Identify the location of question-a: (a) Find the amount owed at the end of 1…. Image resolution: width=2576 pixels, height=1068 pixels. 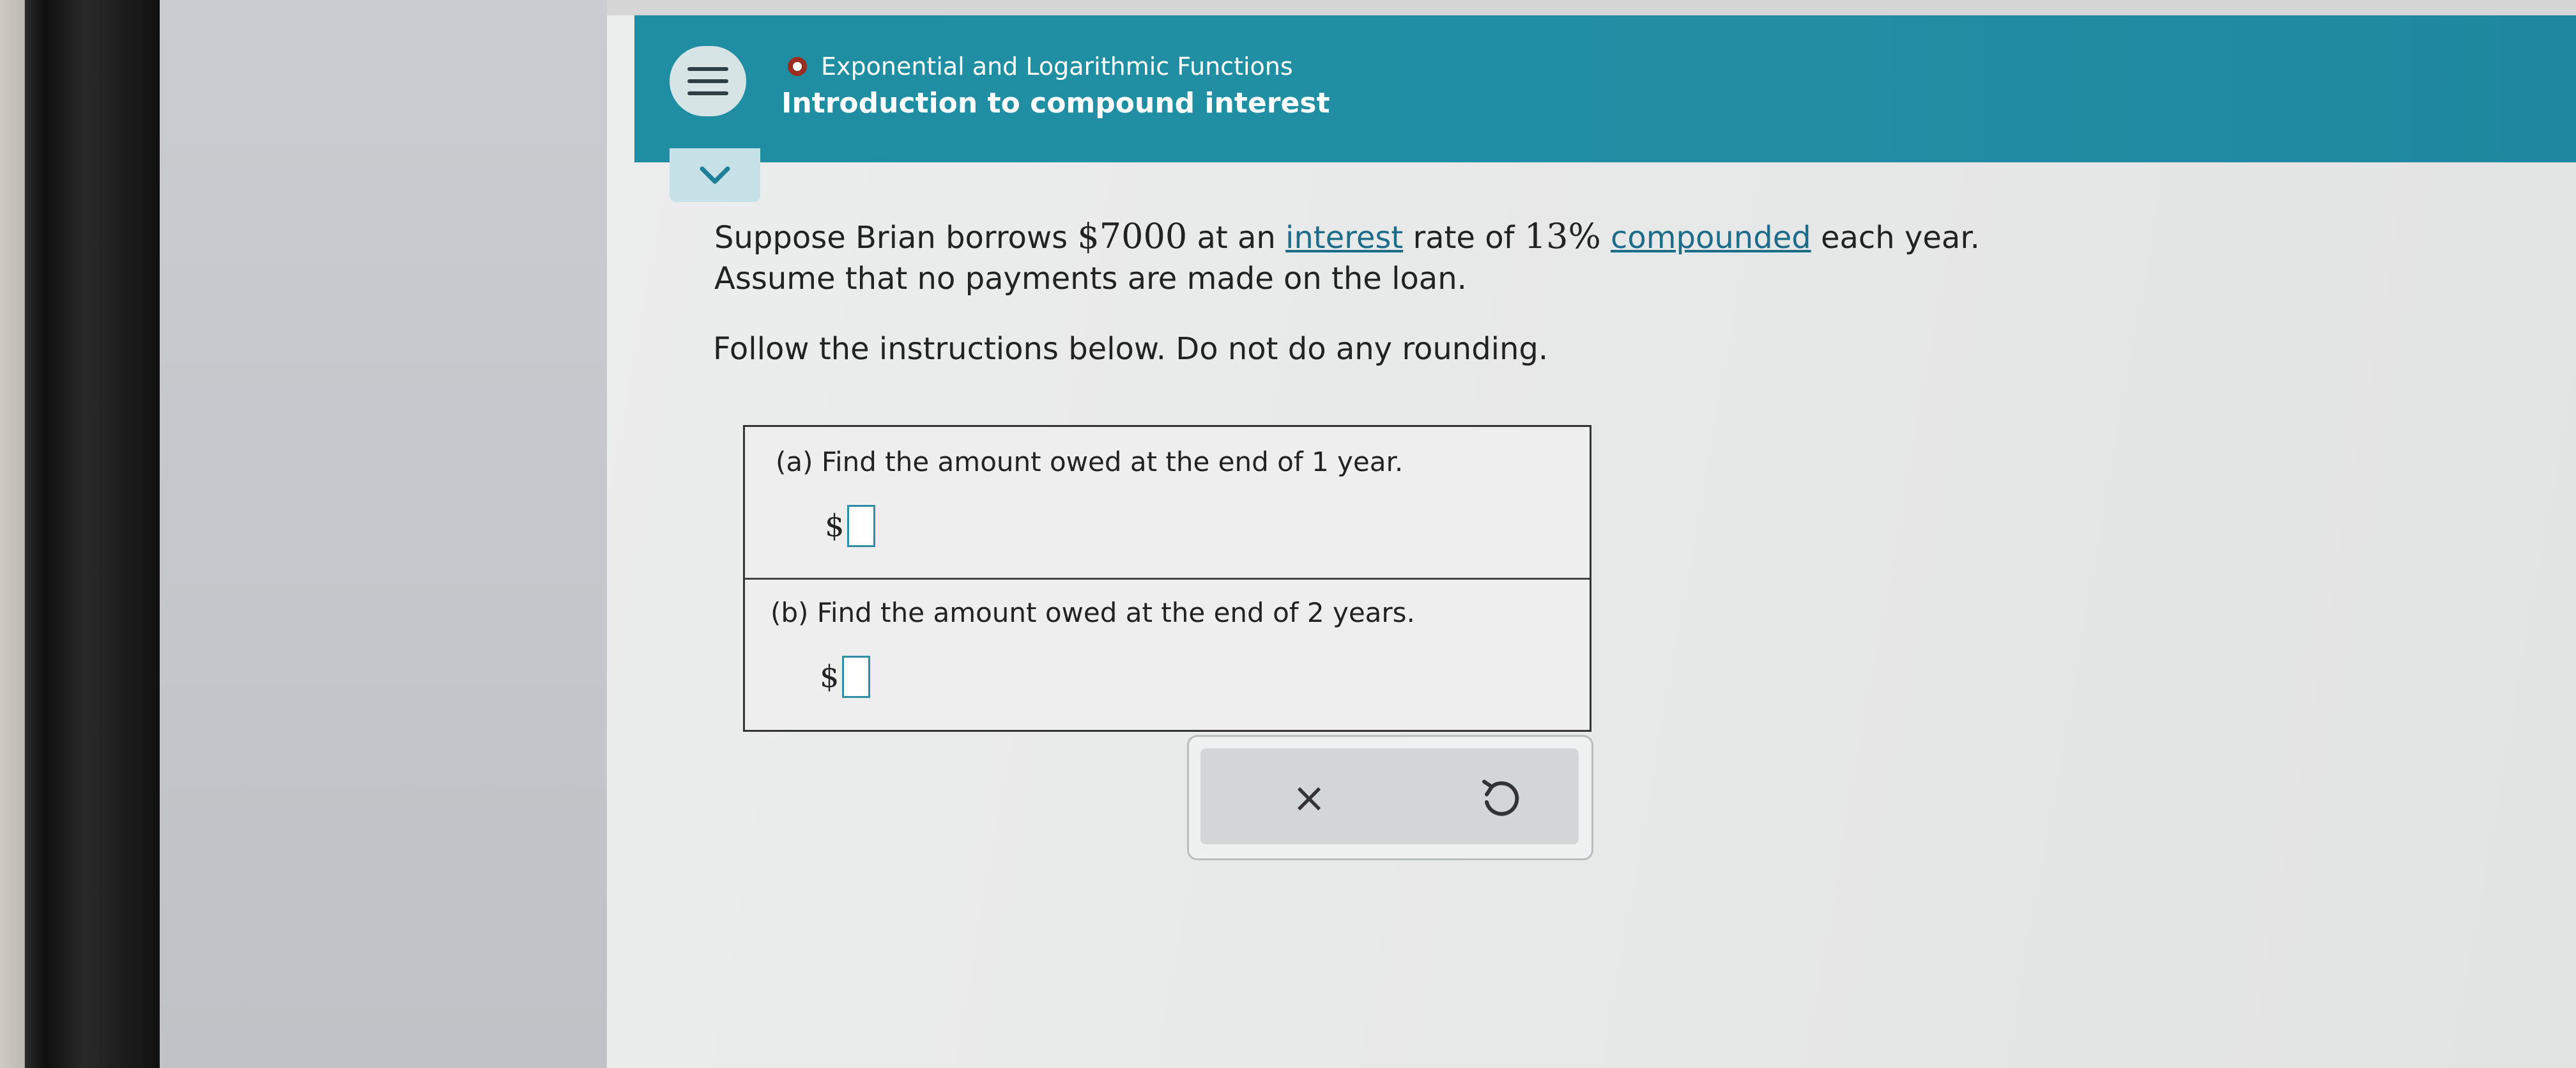
(1167, 504).